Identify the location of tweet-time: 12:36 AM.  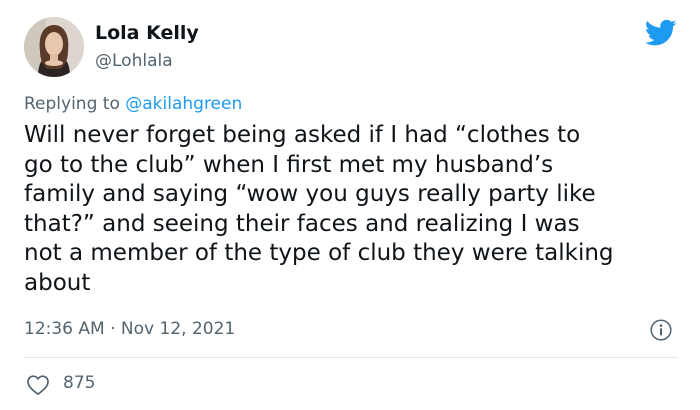
(64, 329).